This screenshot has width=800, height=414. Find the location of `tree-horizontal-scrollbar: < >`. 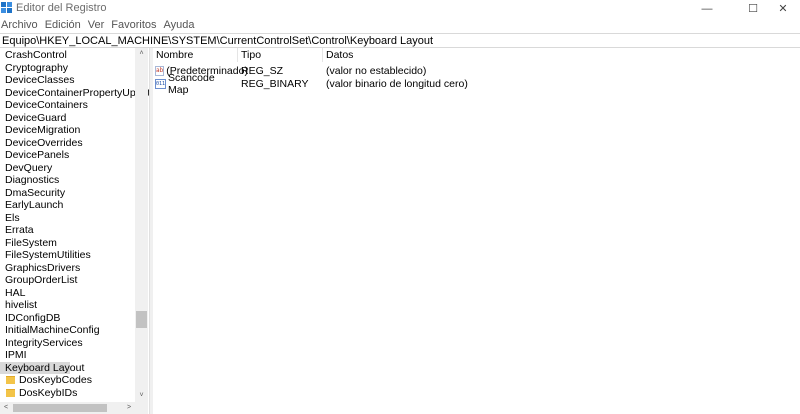

tree-horizontal-scrollbar: < > is located at coordinates (74, 408).